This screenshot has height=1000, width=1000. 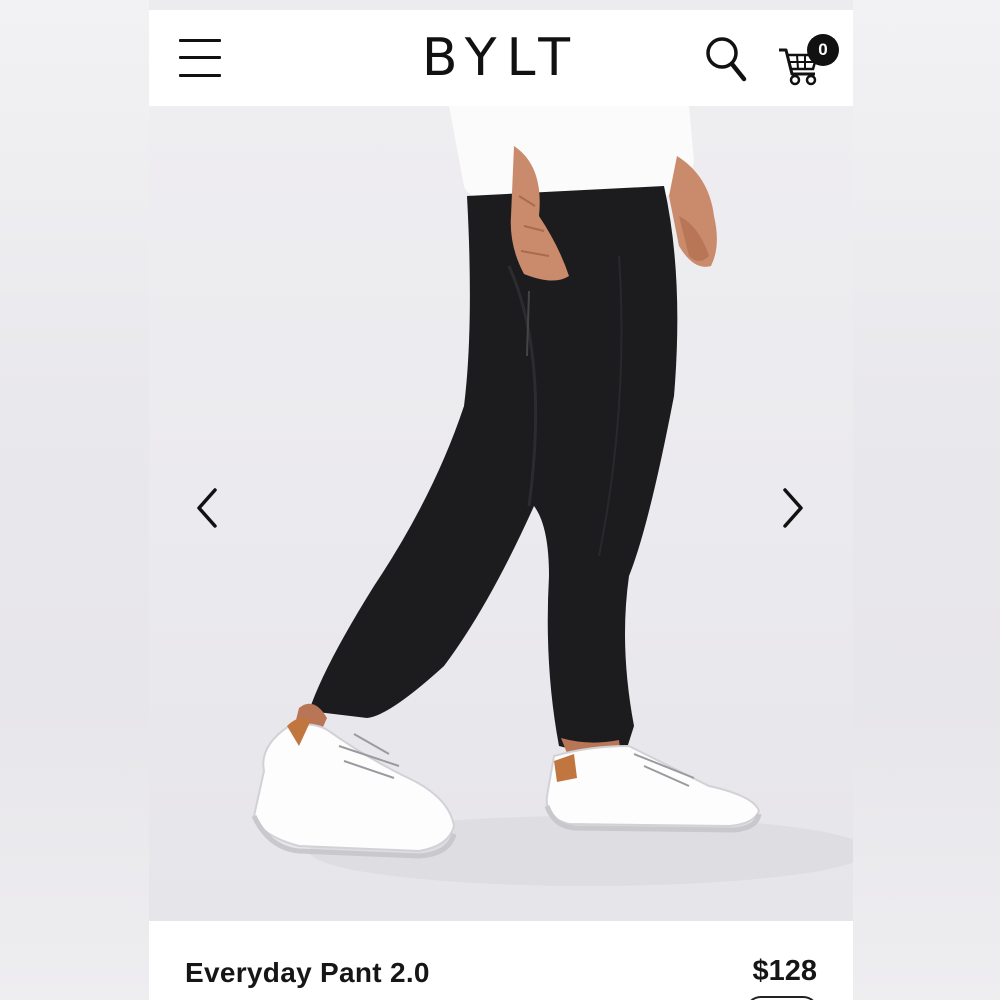 What do you see at coordinates (209, 508) in the screenshot?
I see `chevron-left-icon` at bounding box center [209, 508].